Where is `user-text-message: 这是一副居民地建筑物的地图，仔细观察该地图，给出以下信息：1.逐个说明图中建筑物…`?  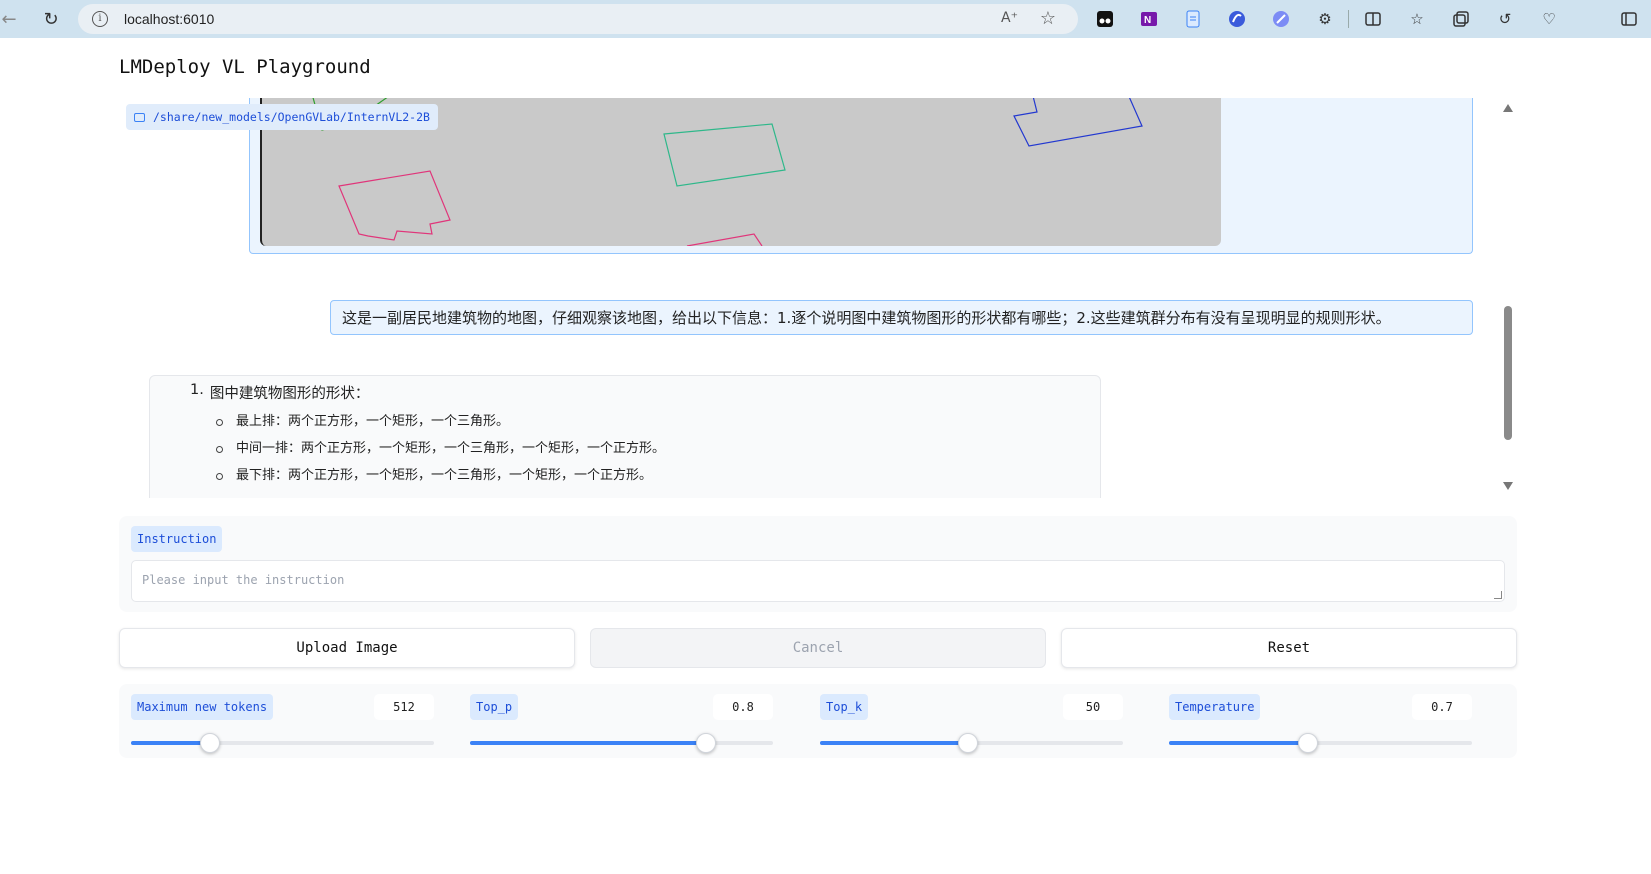 user-text-message: 这是一副居民地建筑物的地图，仔细观察该地图，给出以下信息：1.逐个说明图中建筑物… is located at coordinates (901, 317).